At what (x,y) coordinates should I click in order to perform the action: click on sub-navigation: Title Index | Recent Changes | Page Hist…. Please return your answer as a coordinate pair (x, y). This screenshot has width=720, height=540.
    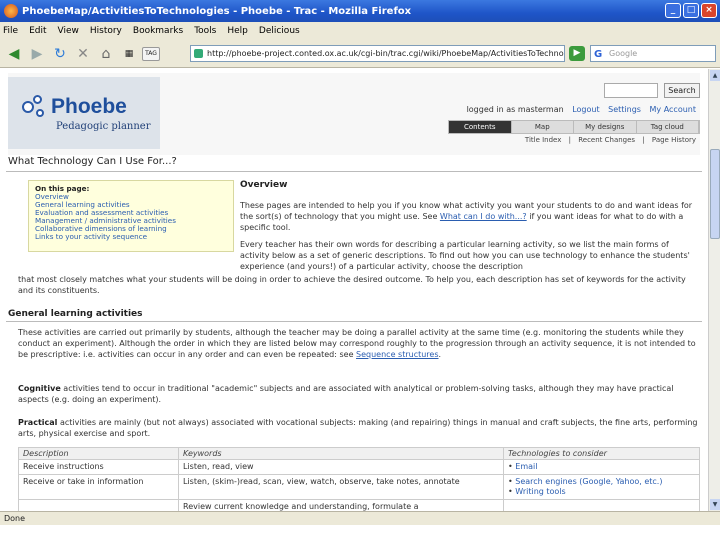
    Looking at the image, I should click on (610, 140).